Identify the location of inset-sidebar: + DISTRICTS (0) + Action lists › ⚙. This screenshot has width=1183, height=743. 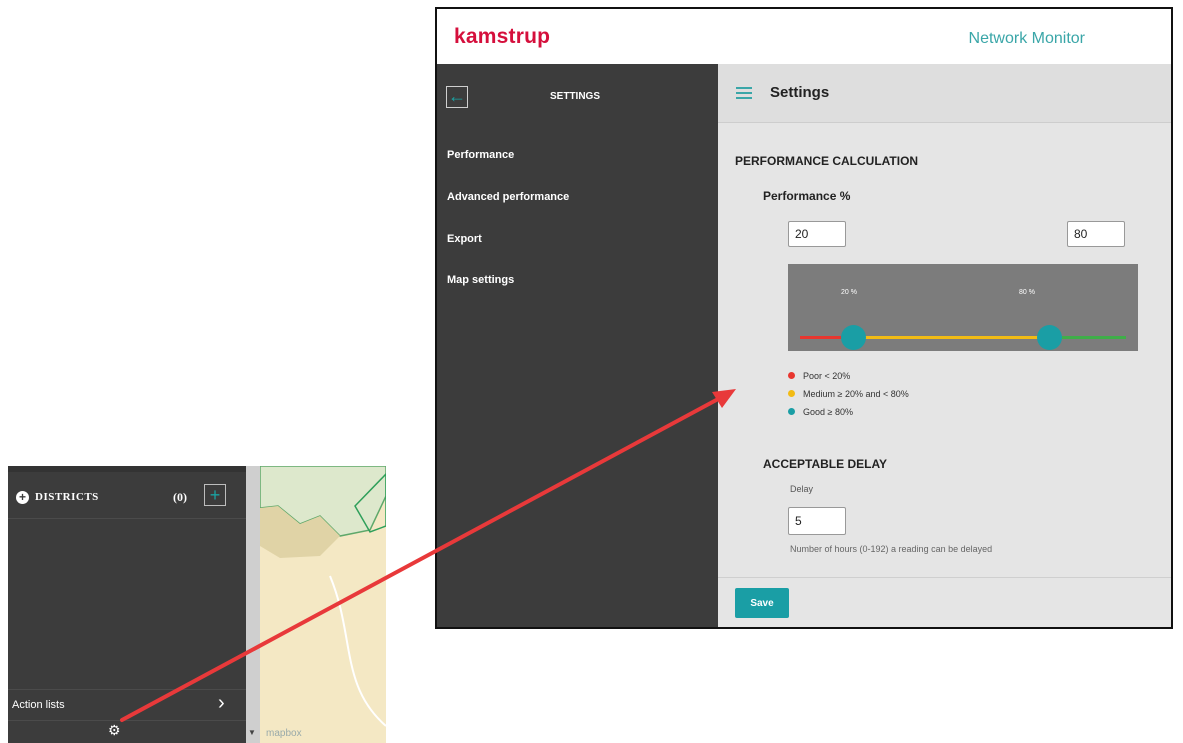
(127, 604).